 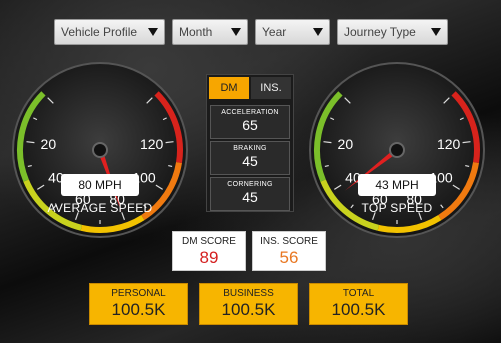 What do you see at coordinates (358, 293) in the screenshot?
I see `total-label: TOTAL` at bounding box center [358, 293].